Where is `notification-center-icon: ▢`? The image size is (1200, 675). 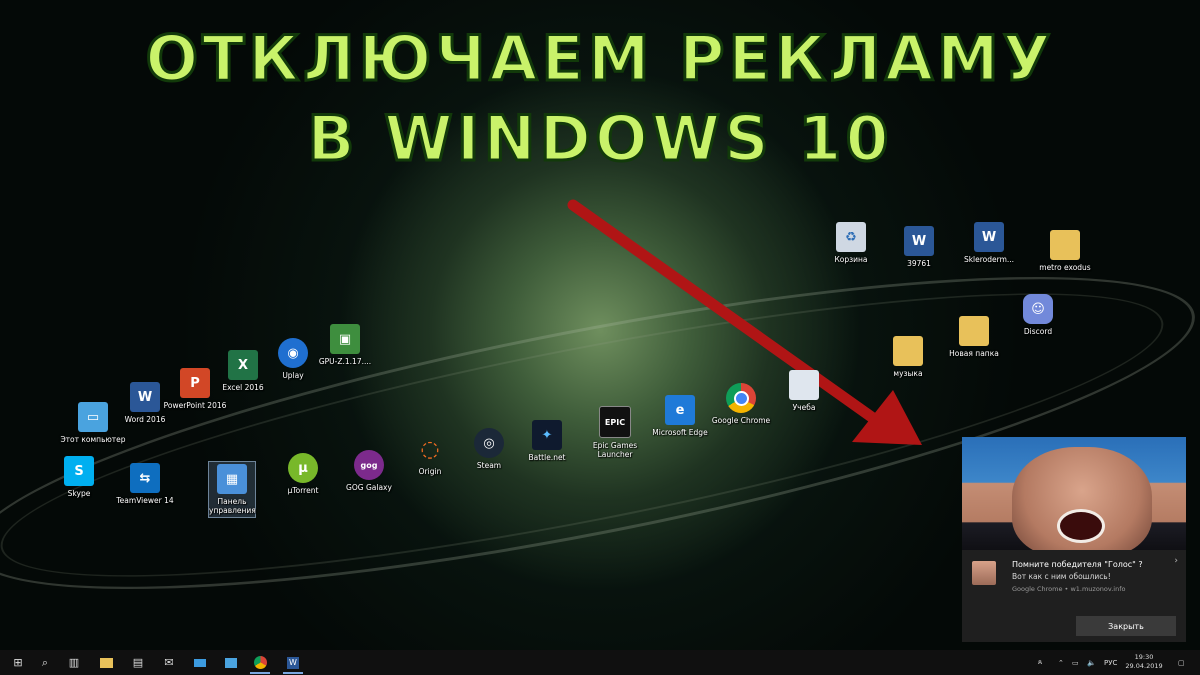 notification-center-icon: ▢ is located at coordinates (1181, 662).